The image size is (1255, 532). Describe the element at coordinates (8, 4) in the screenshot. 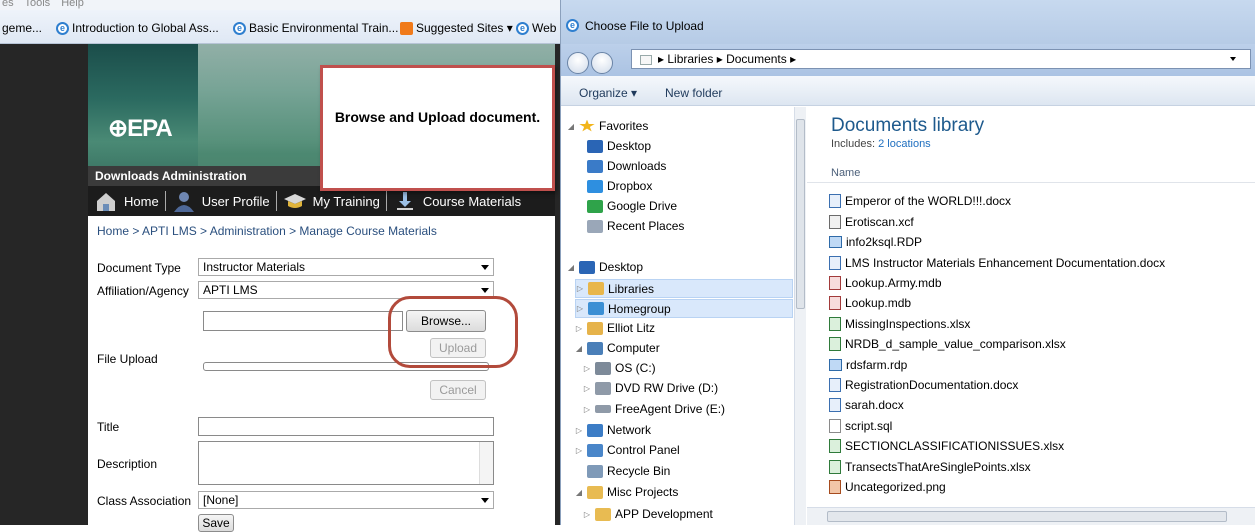

I see `menu-item-view: es` at that location.